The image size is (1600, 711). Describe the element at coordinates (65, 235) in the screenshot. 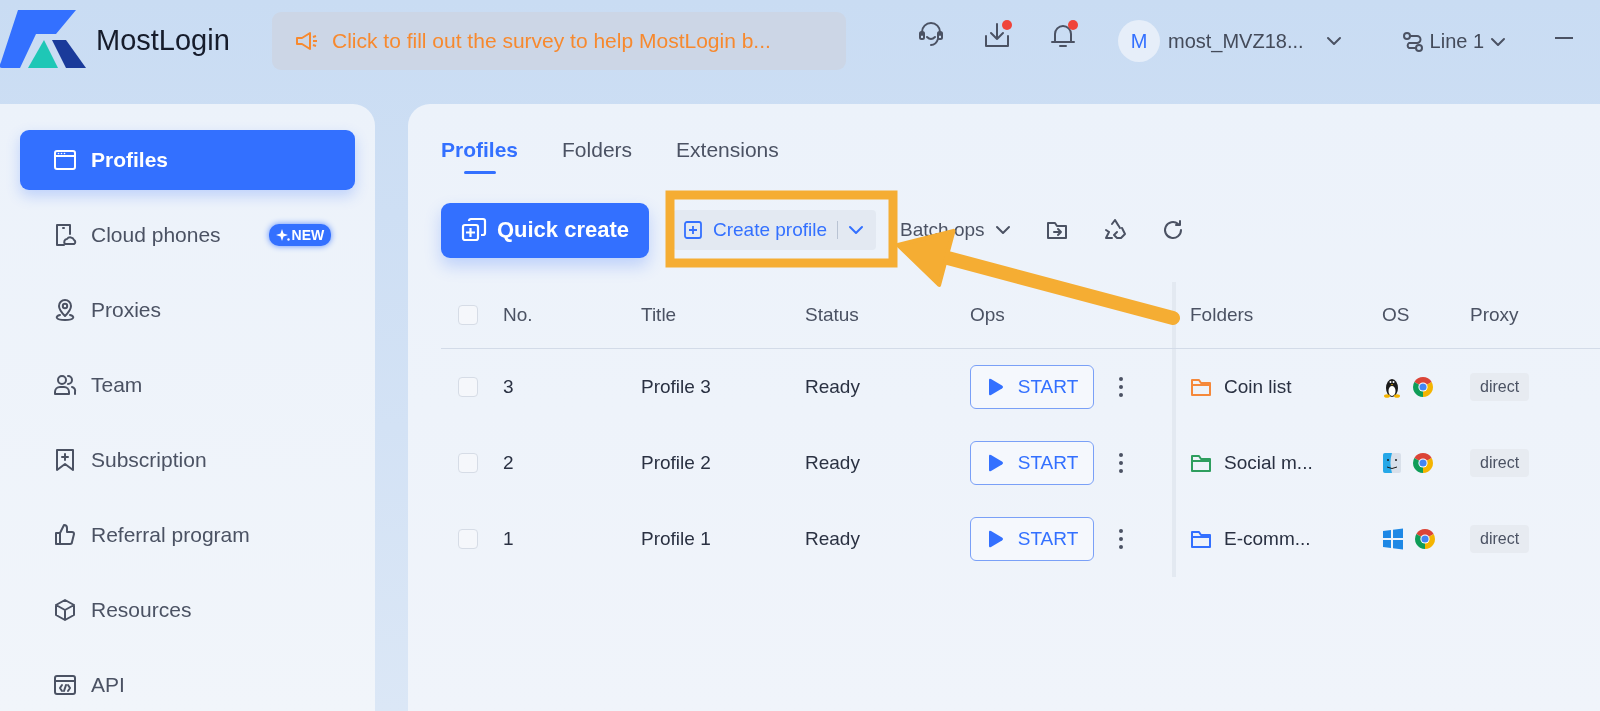

I see `phone-cloud-icon` at that location.